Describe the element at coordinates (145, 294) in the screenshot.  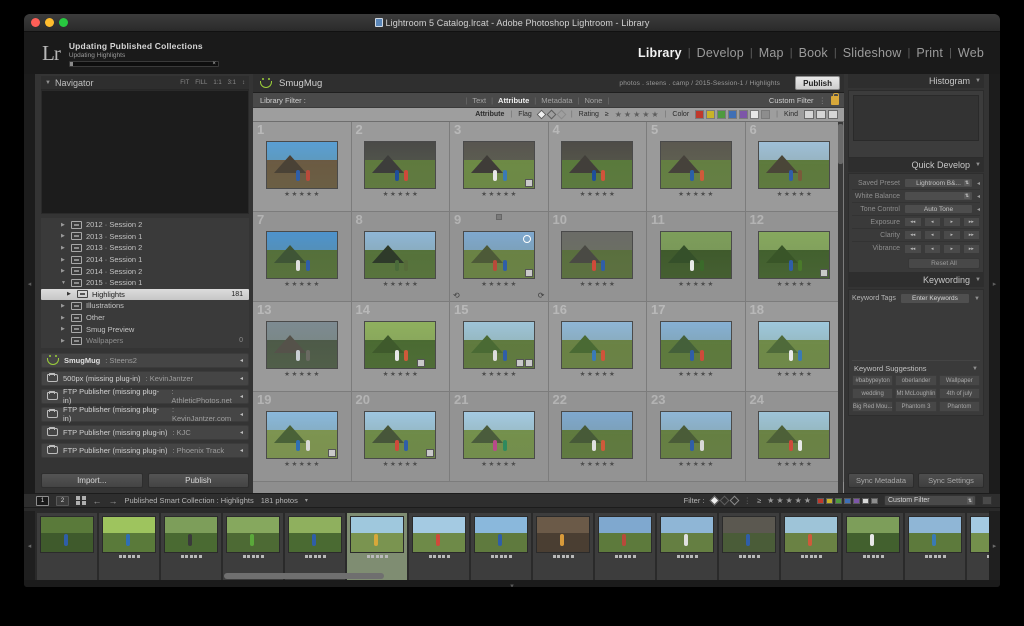
I see `tree-row-highlights: ▶ Highlights 181` at that location.